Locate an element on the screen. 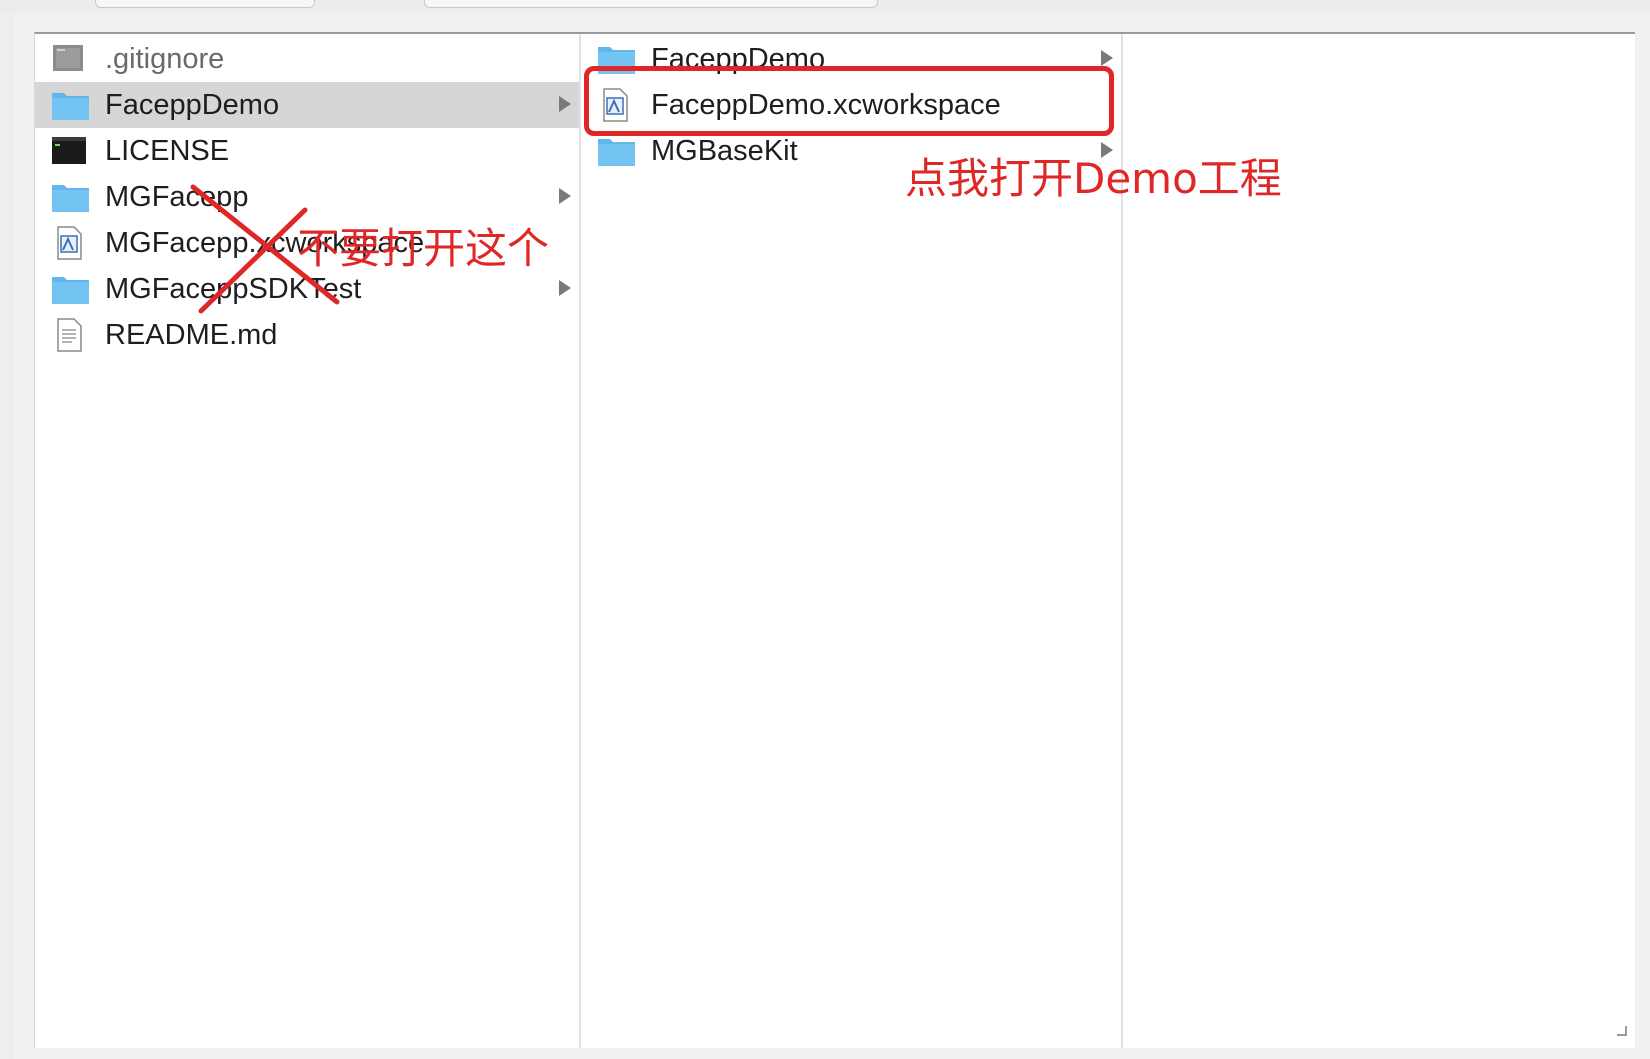 This screenshot has width=1650, height=1059. text-document-icon is located at coordinates (69, 335).